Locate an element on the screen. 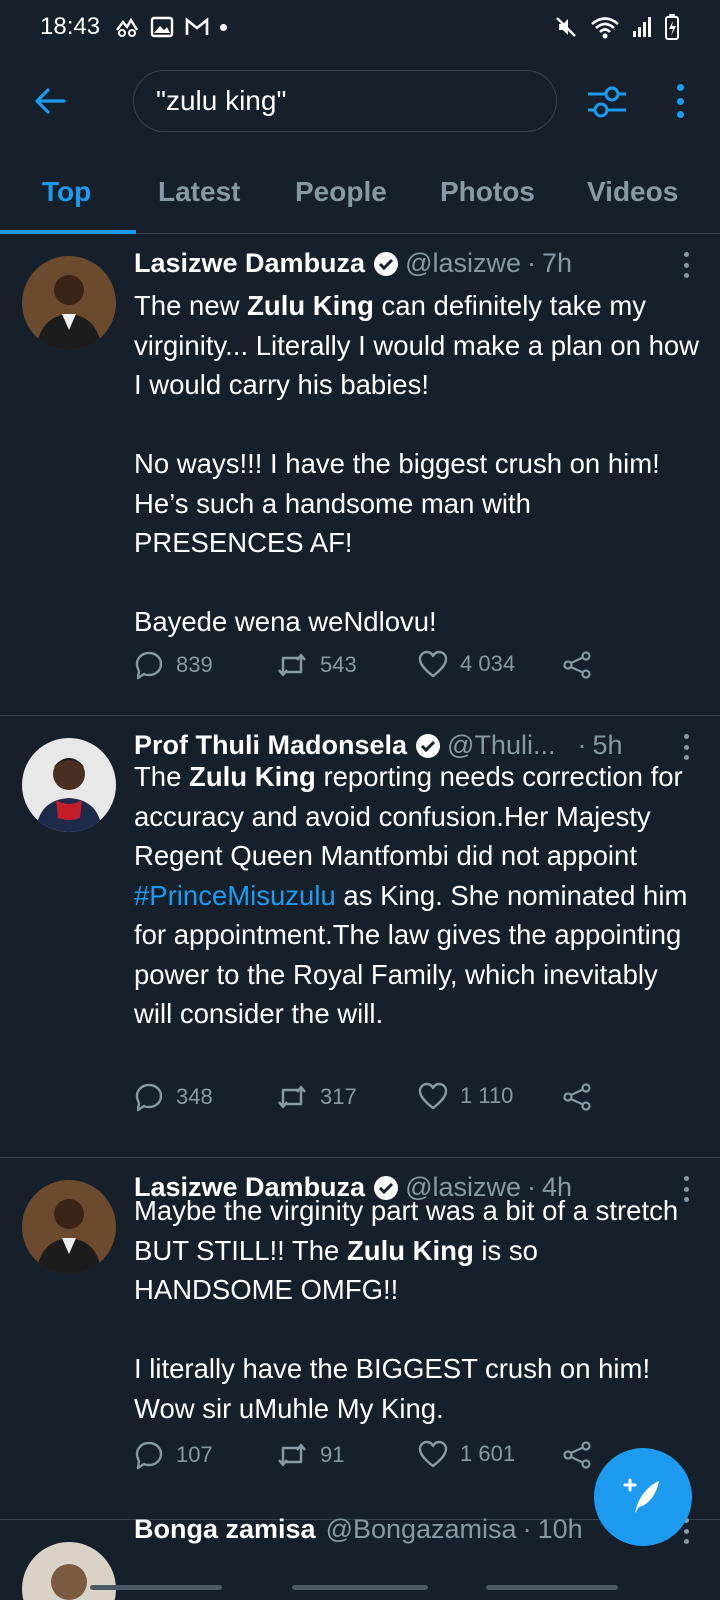 The height and width of the screenshot is (1600, 720). tweet-time: 10h is located at coordinates (560, 1529).